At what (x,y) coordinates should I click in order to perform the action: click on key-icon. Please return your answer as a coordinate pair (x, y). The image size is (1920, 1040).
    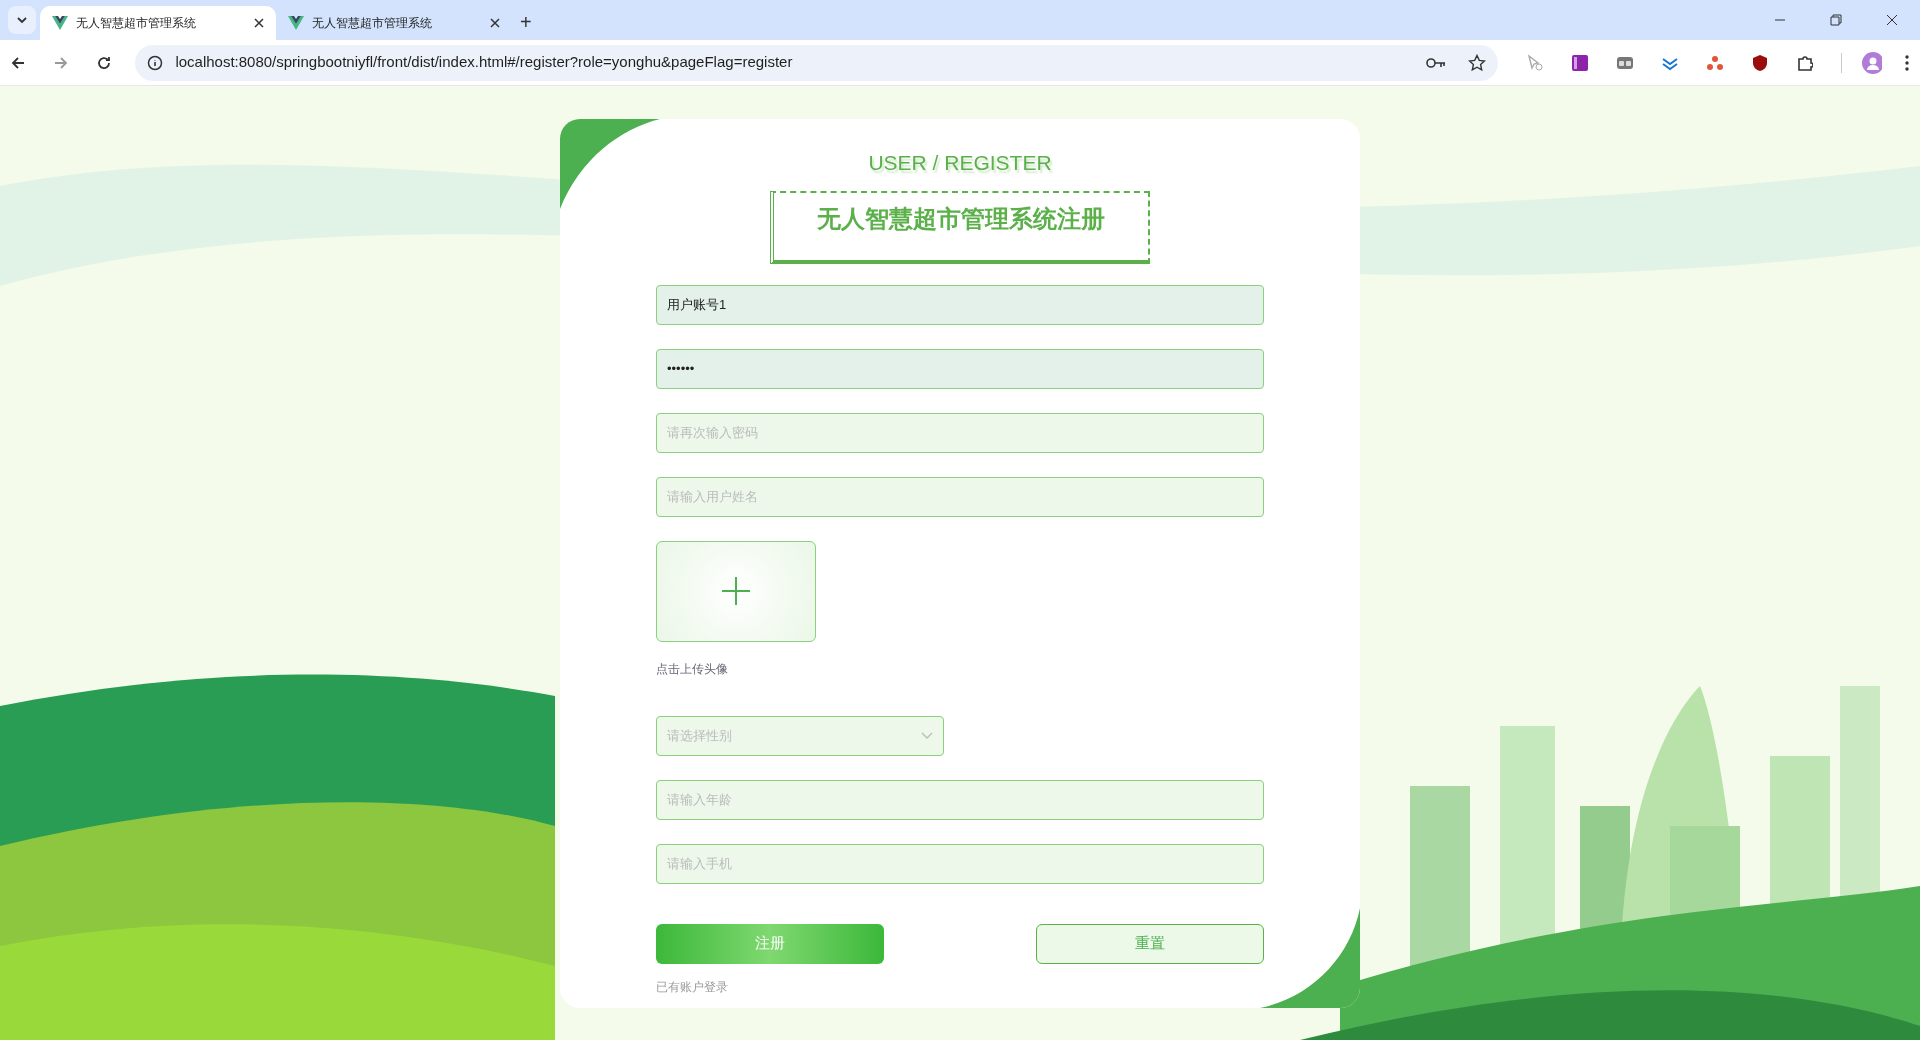
    Looking at the image, I should click on (1435, 62).